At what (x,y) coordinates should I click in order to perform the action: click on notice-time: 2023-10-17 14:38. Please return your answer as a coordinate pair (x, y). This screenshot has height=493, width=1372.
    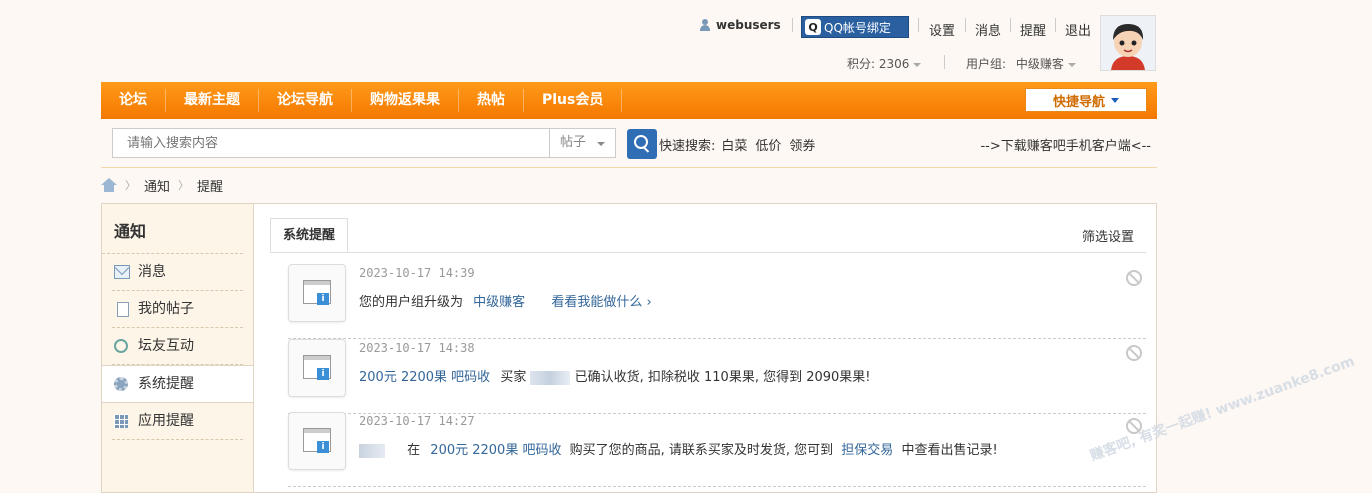
    Looking at the image, I should click on (417, 348).